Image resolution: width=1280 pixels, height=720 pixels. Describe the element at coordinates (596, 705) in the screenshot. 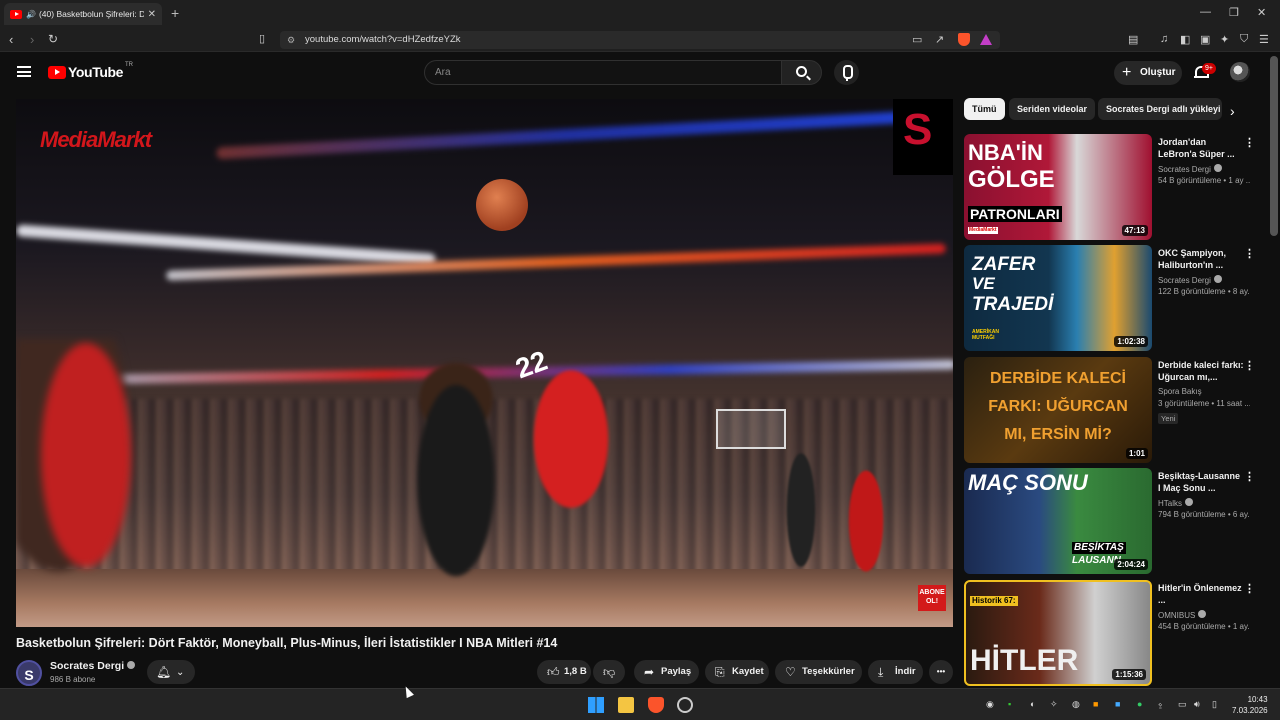

I see `windows-start-icon` at that location.